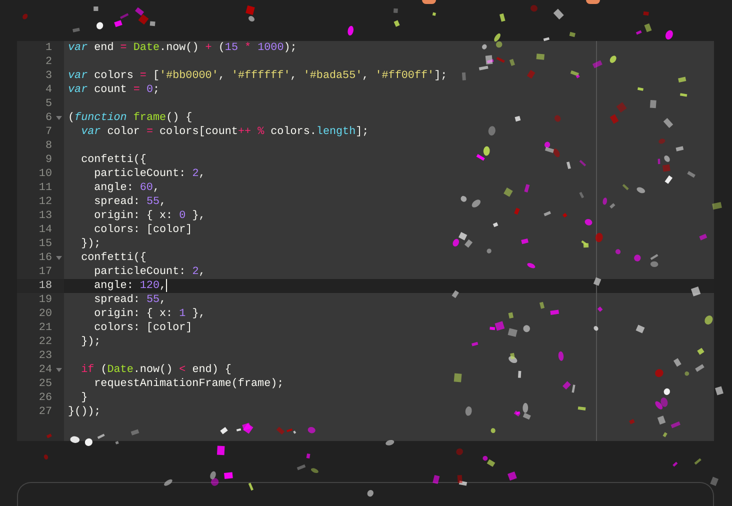 The image size is (732, 506). What do you see at coordinates (45, 342) in the screenshot?
I see `line-number: 22` at bounding box center [45, 342].